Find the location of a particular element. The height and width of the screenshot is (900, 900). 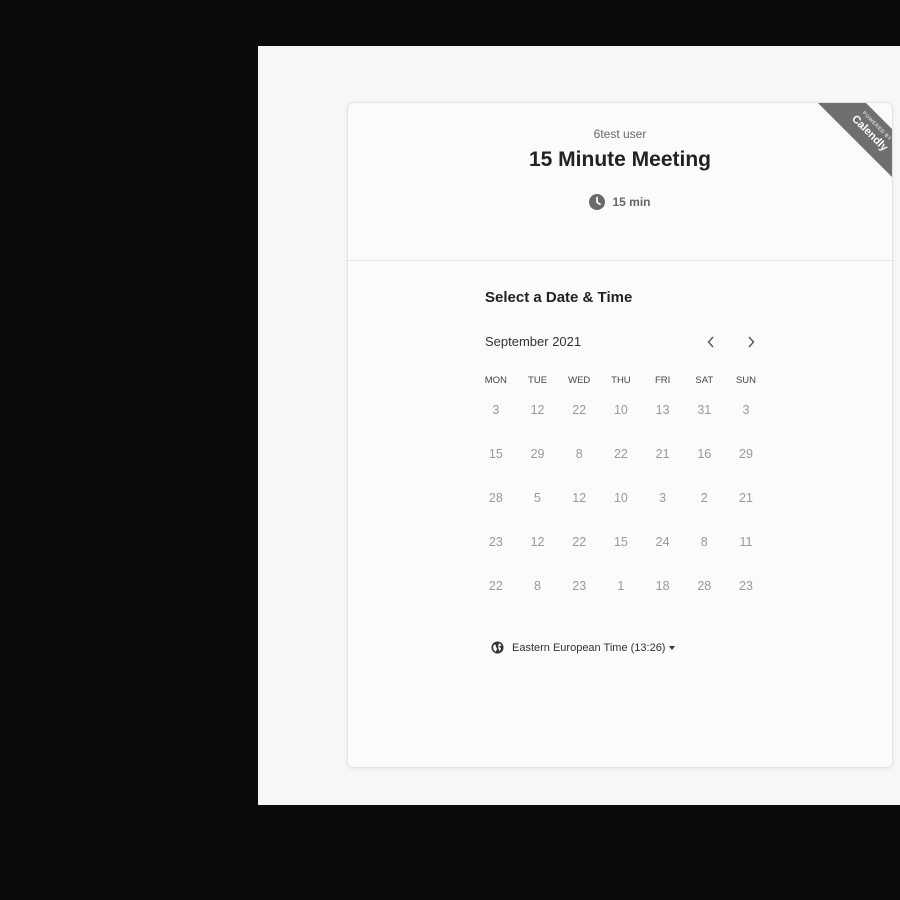

clock-icon is located at coordinates (597, 202).